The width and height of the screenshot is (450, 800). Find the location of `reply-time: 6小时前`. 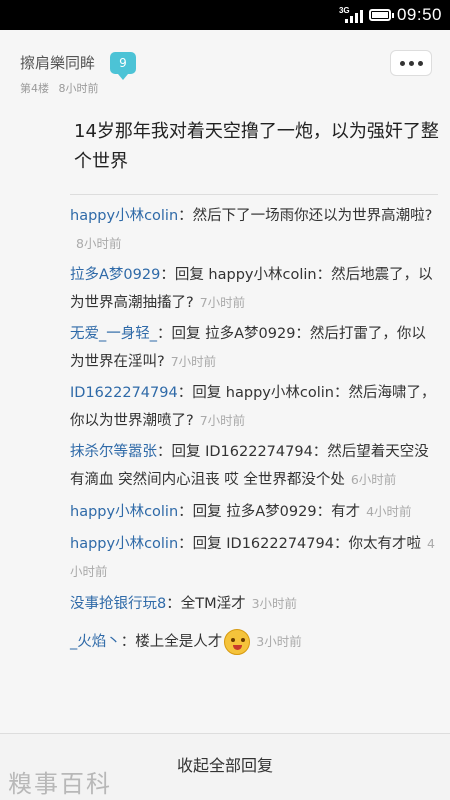

reply-time: 6小时前 is located at coordinates (373, 479).